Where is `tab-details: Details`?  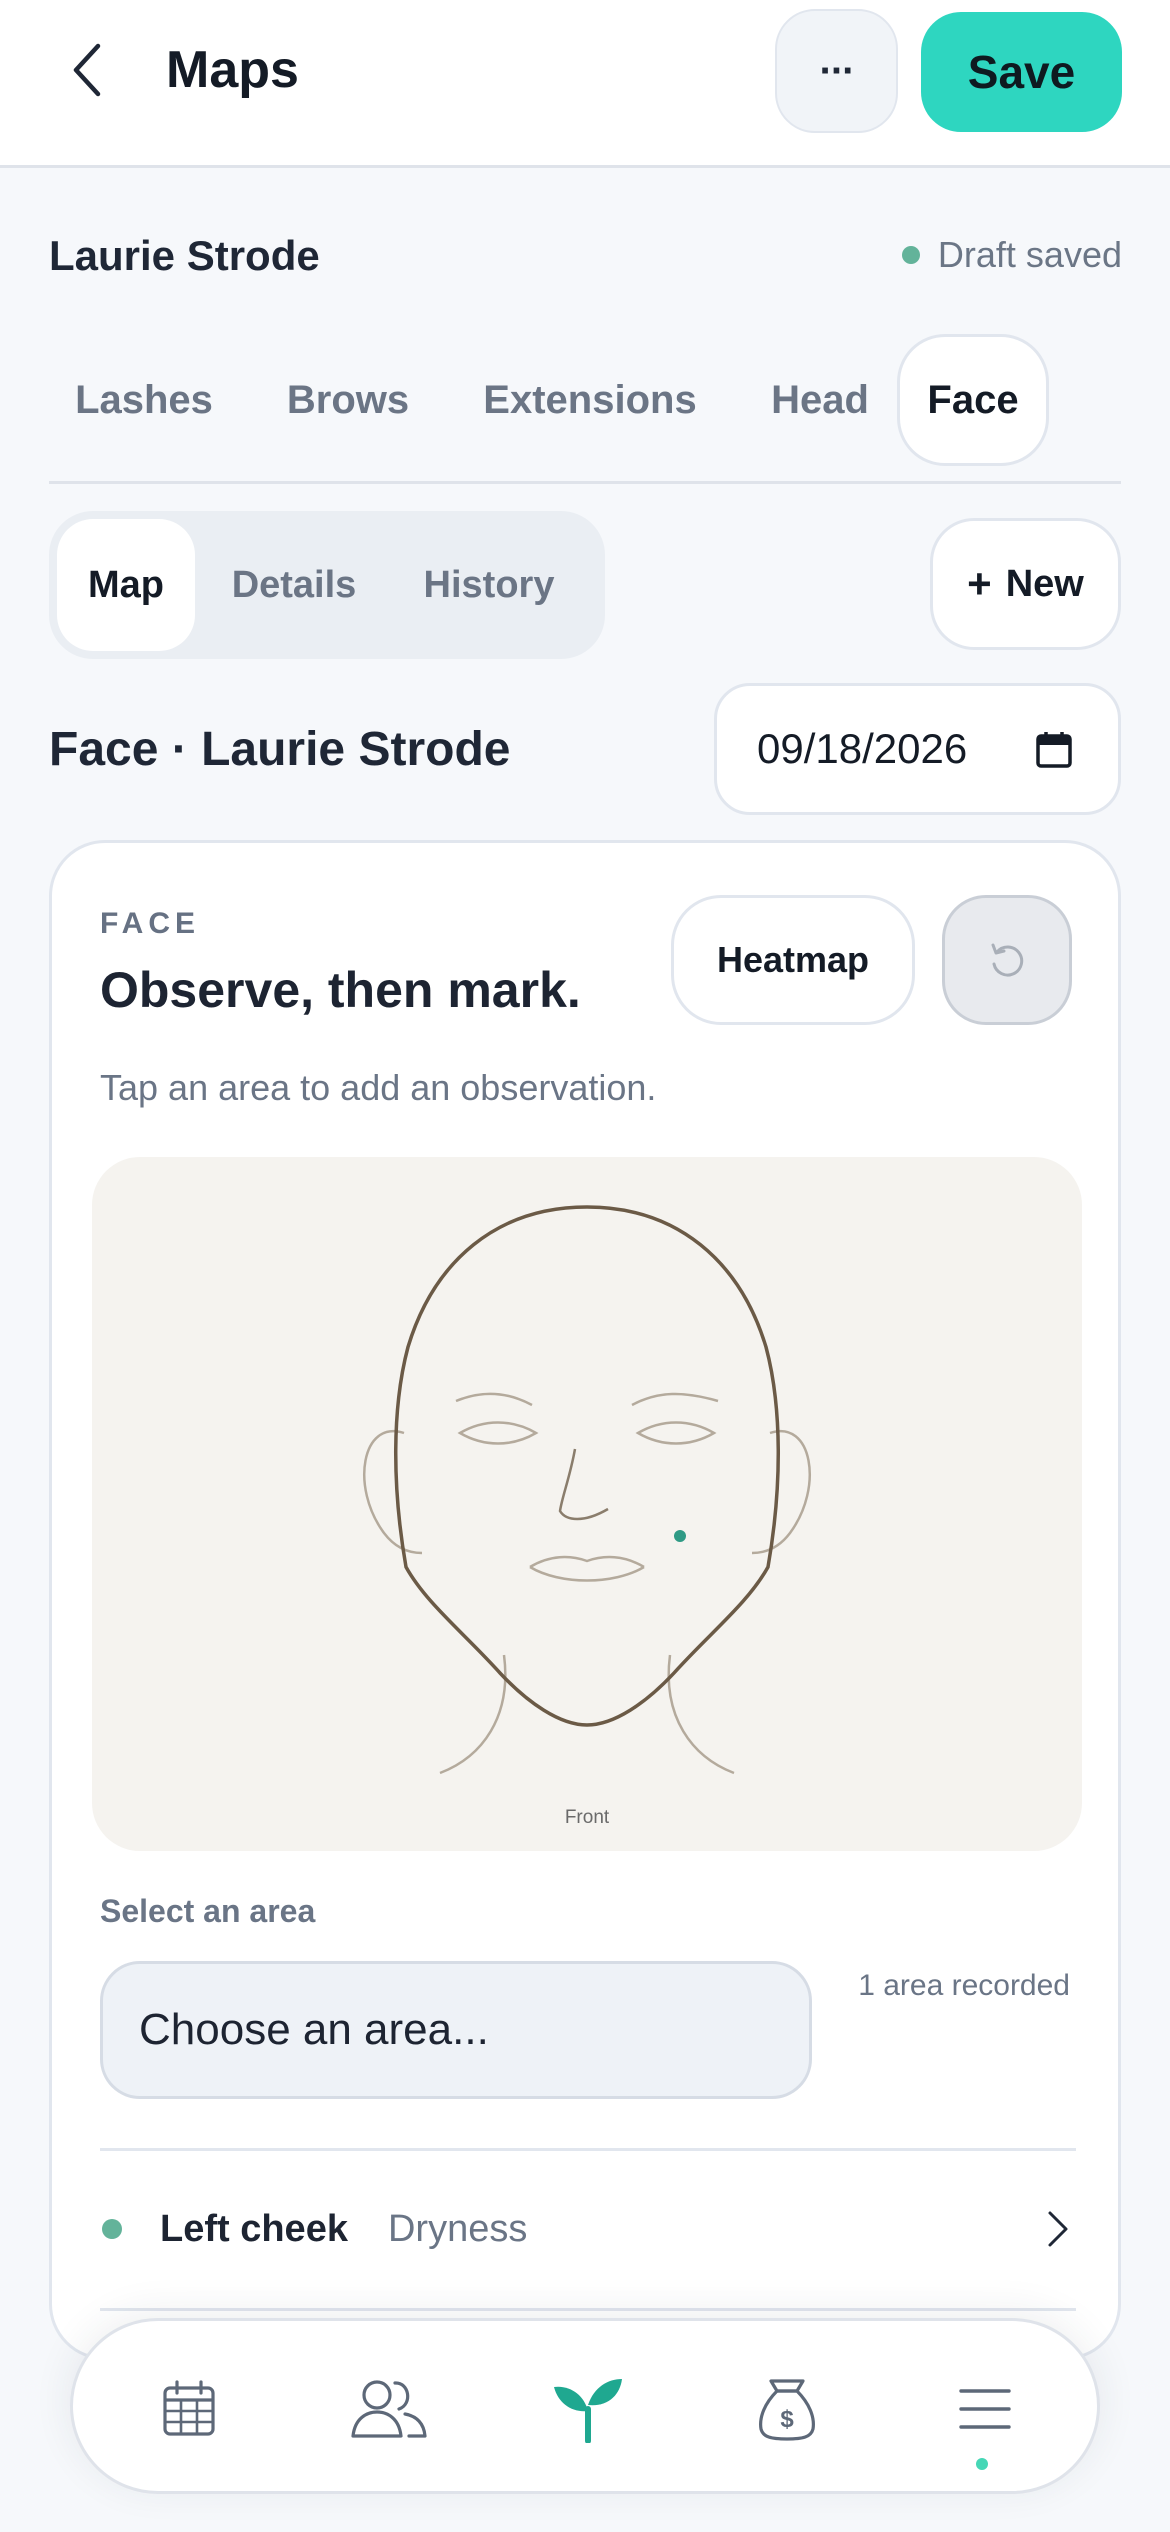 tab-details: Details is located at coordinates (294, 585).